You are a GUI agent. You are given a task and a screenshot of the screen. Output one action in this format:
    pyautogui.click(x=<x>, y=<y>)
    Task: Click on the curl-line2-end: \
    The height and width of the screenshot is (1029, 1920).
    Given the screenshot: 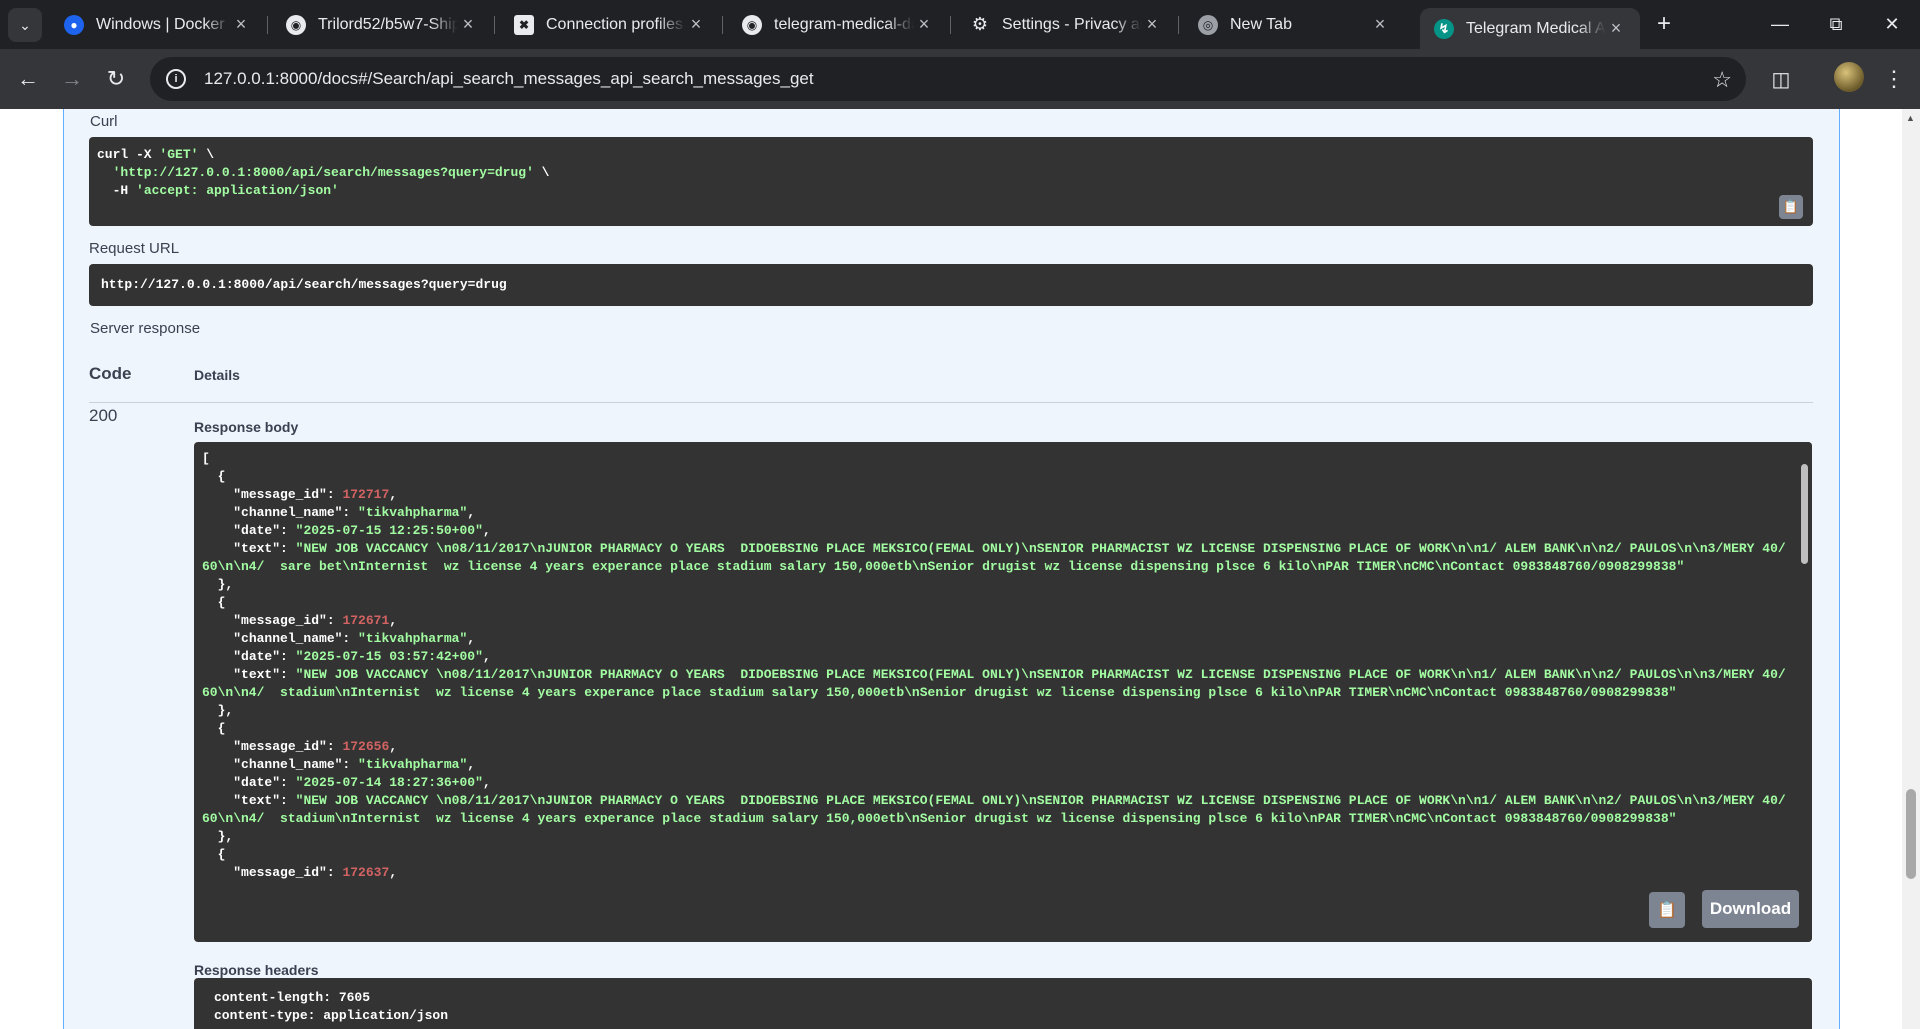 What is the action you would take?
    pyautogui.click(x=541, y=172)
    